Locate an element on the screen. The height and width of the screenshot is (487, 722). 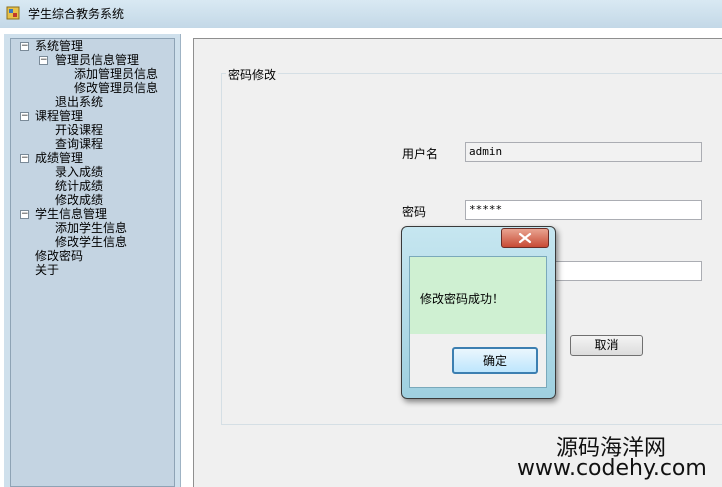
username-label: 用户名 is located at coordinates (420, 154).